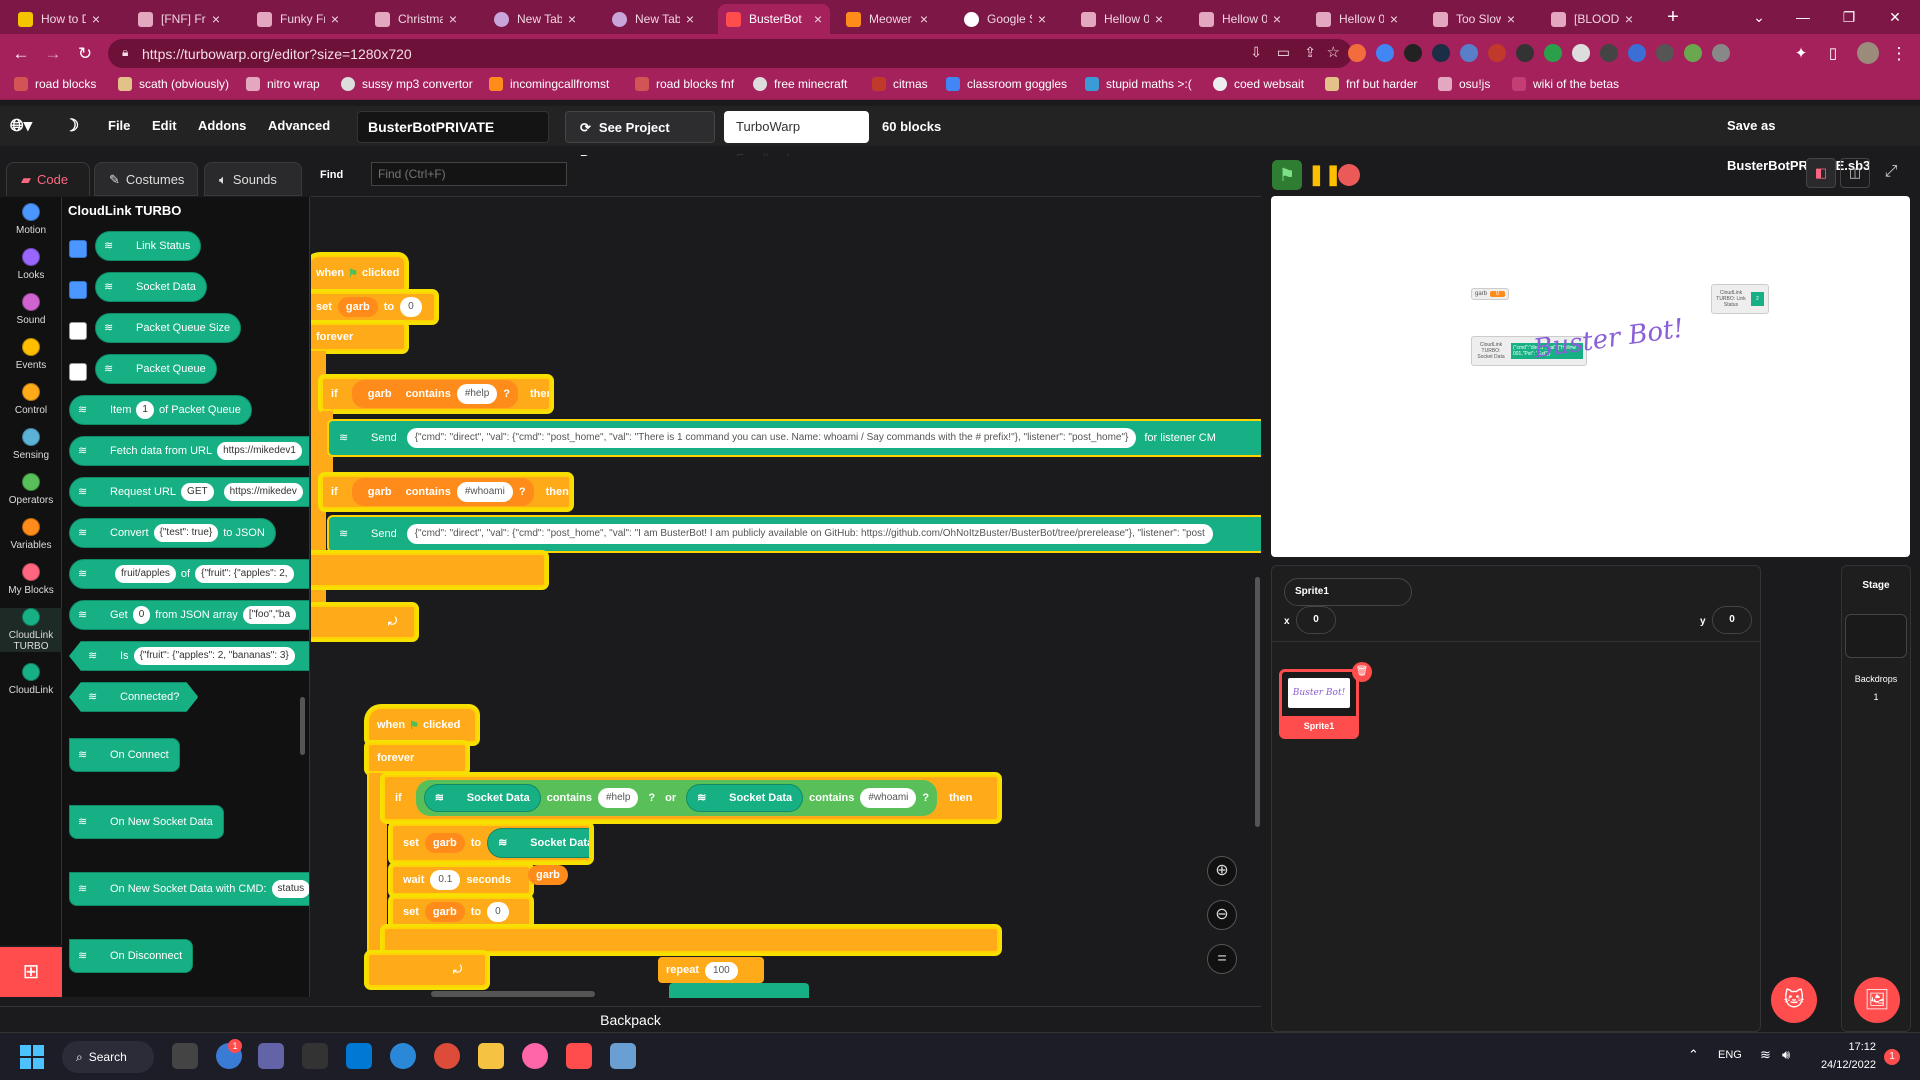 This screenshot has width=1920, height=1080. I want to click on lock-icon: 🔒︎, so click(125, 52).